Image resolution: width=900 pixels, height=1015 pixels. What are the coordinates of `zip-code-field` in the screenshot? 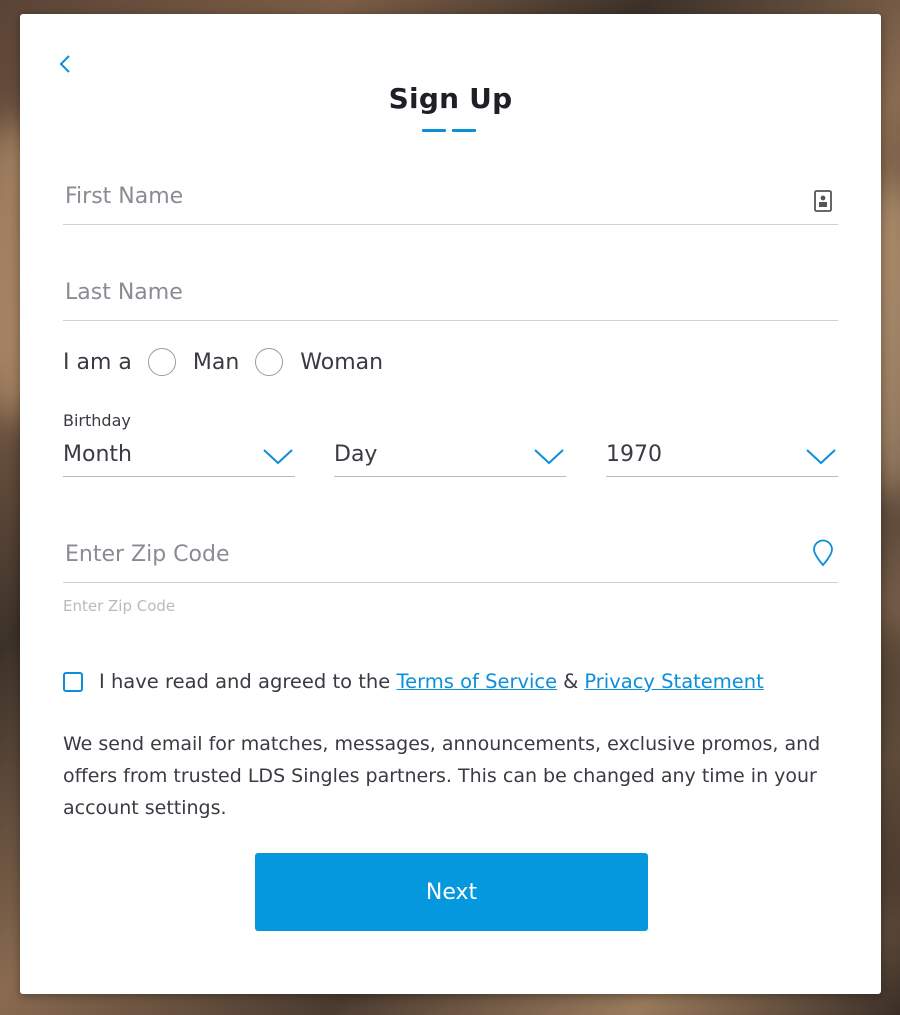 It's located at (450, 556).